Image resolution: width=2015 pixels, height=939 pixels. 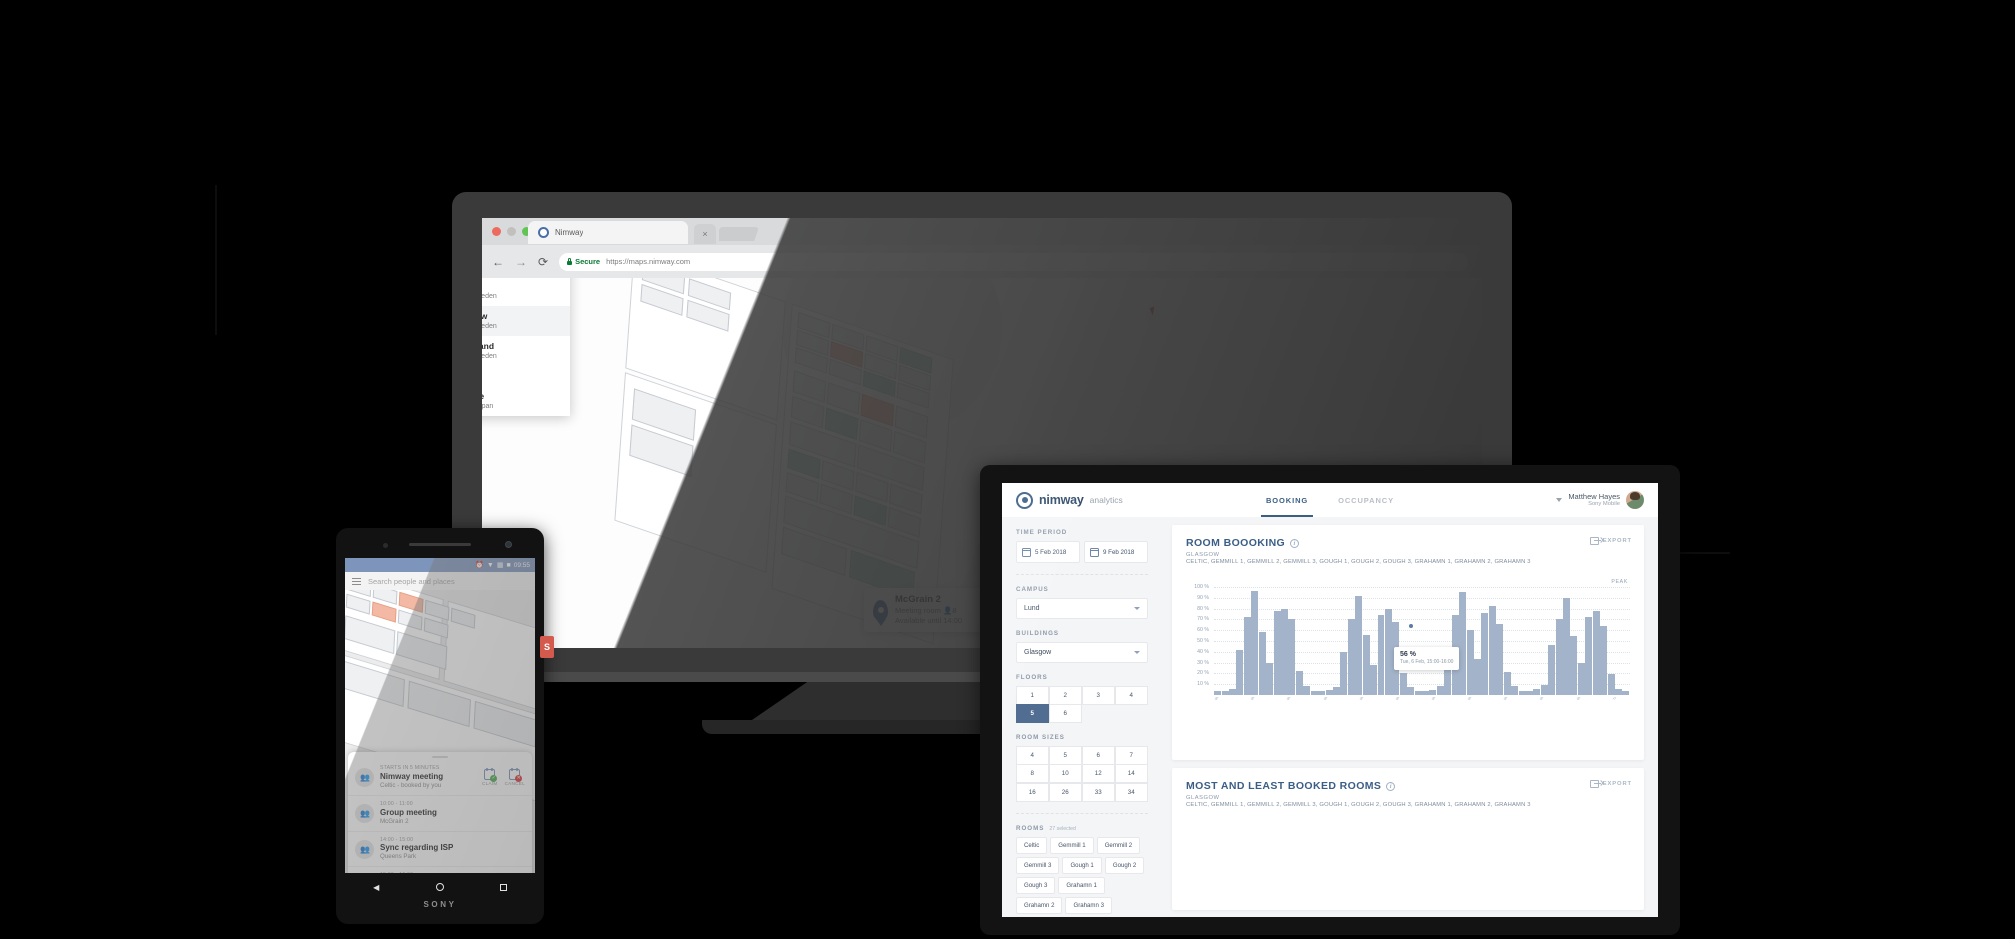 I want to click on date-to-button: 9 Feb 2018, so click(x=1116, y=552).